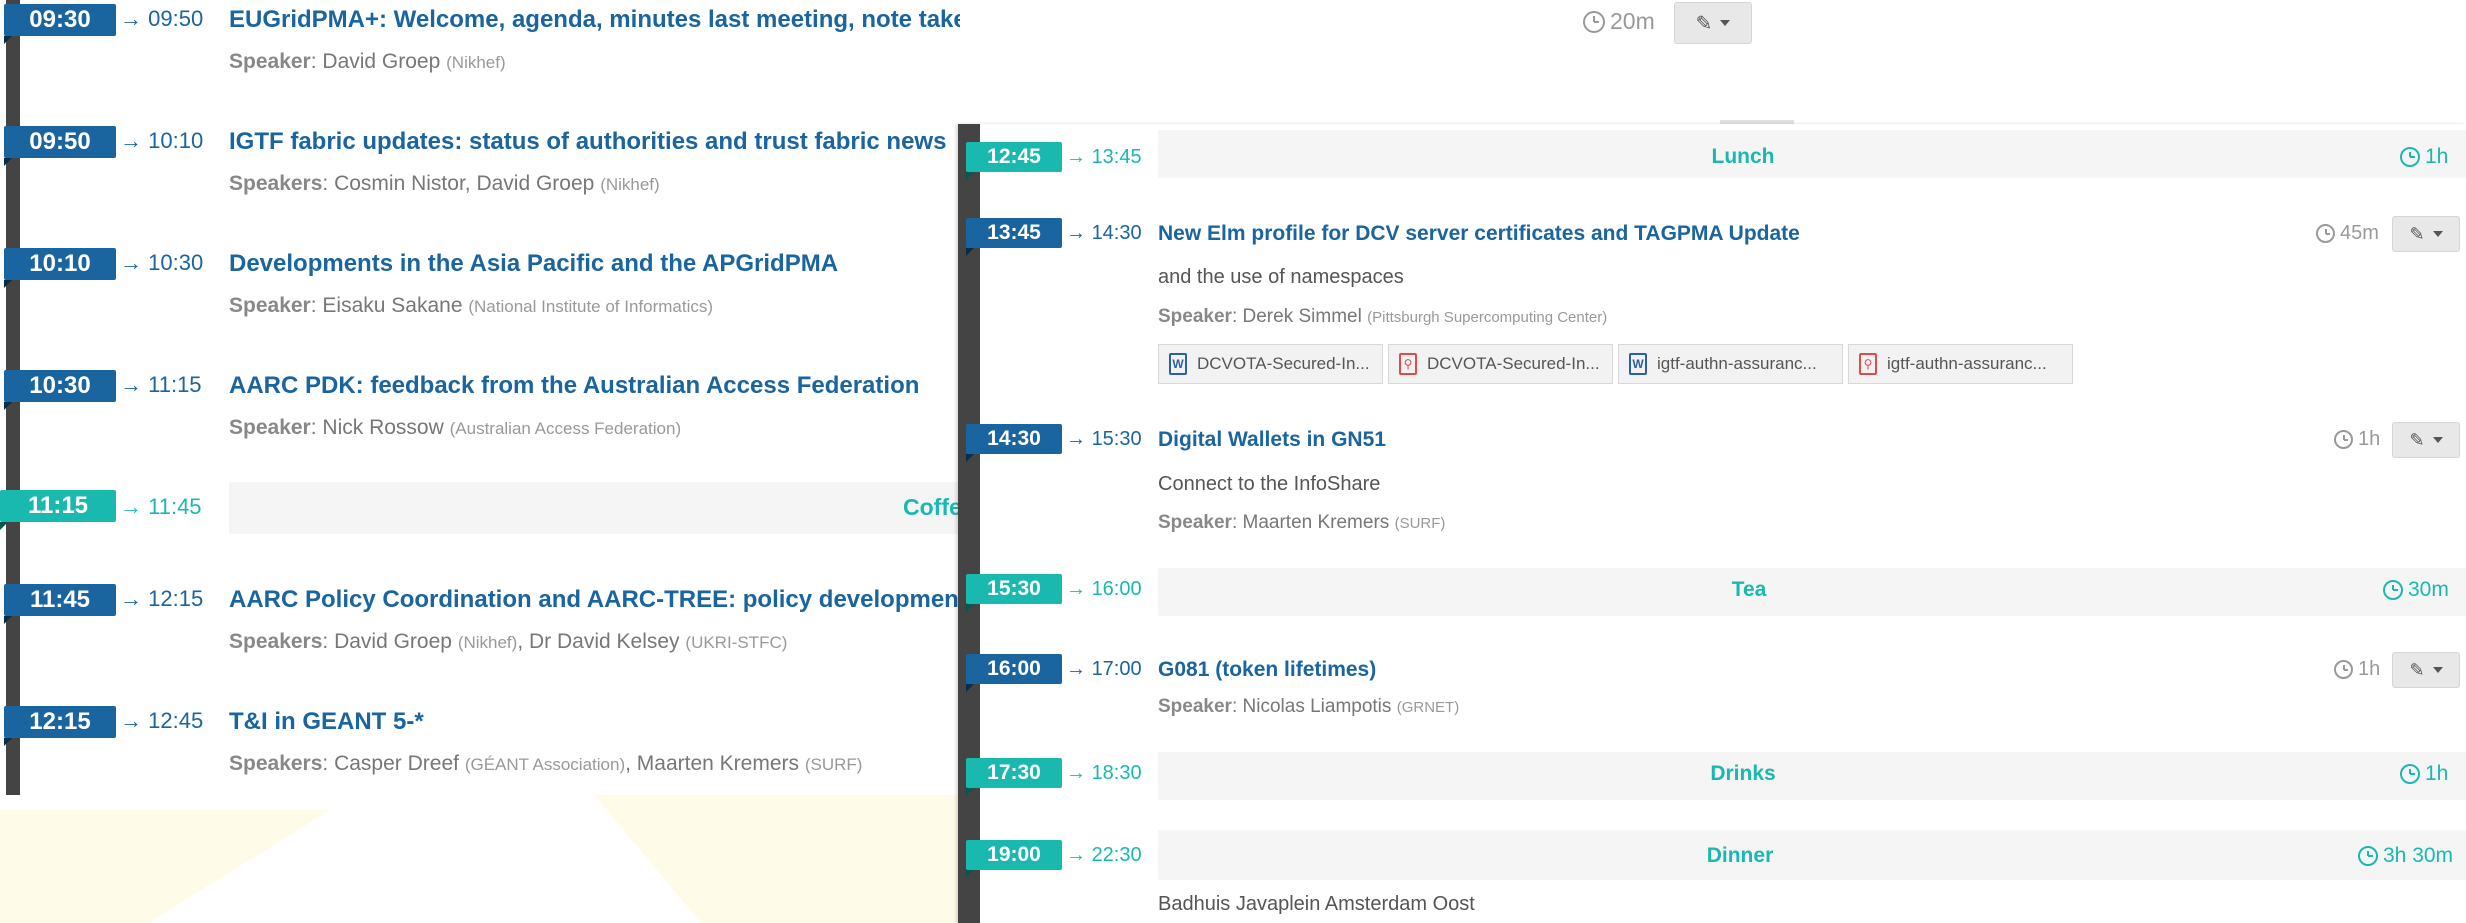 Image resolution: width=2466 pixels, height=923 pixels. What do you see at coordinates (1740, 855) in the screenshot?
I see `break-title: Dinner` at bounding box center [1740, 855].